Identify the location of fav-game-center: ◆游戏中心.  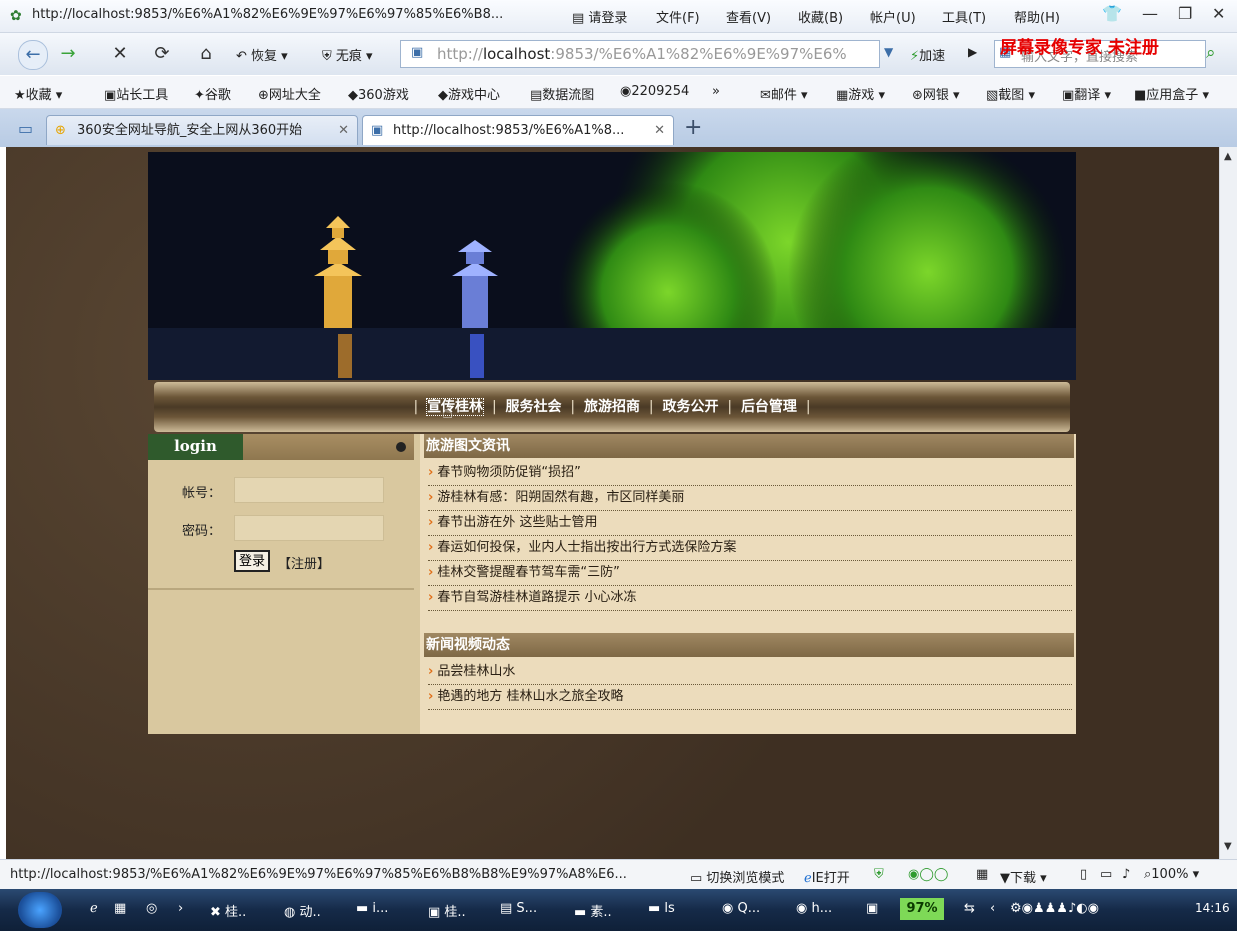
(469, 93).